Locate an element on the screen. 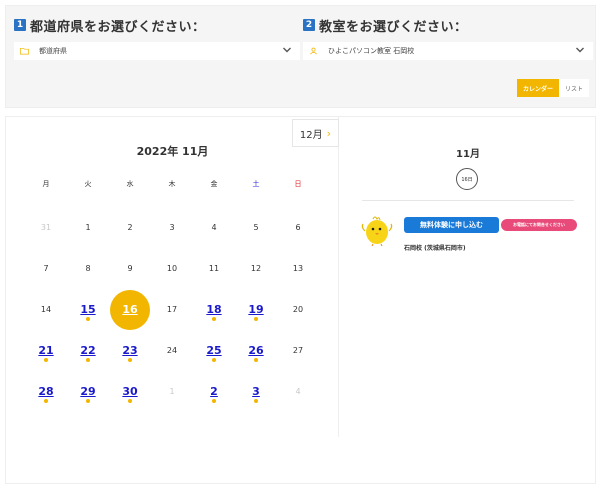 This screenshot has height=489, width=600. calendar-day-available: 25 is located at coordinates (214, 355).